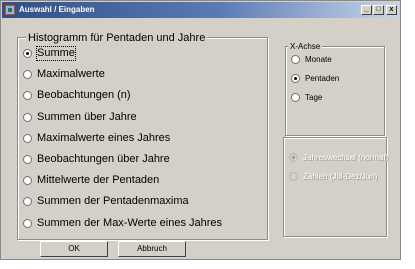 This screenshot has width=415, height=269. Describe the element at coordinates (117, 38) in the screenshot. I see `histogram-group-label: Histogramm für Pentaden und Jahre` at that location.